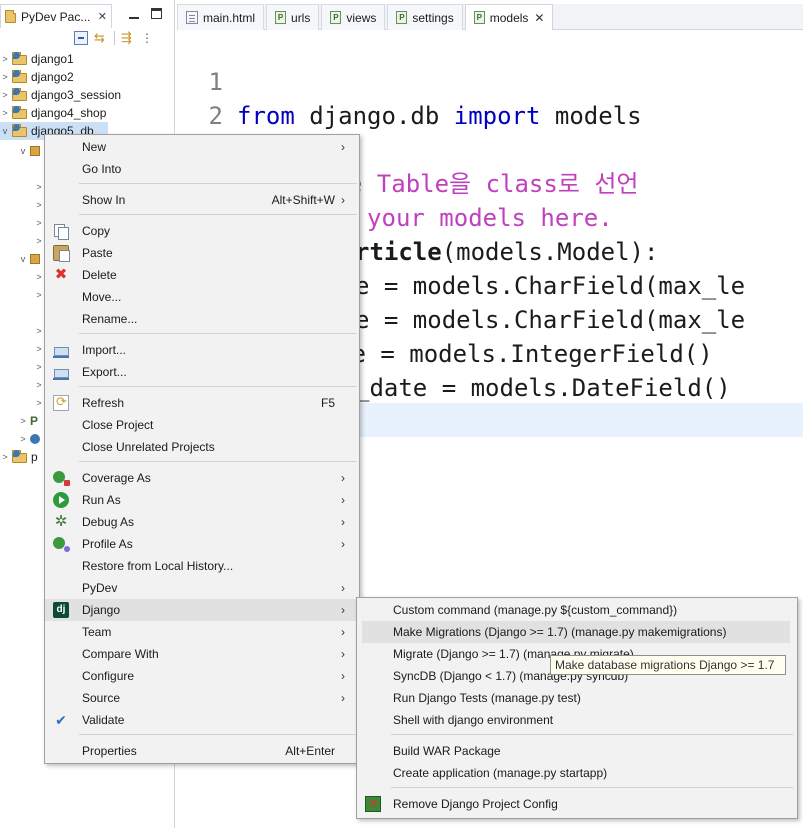 The image size is (803, 828). I want to click on tab-label: views, so click(361, 17).